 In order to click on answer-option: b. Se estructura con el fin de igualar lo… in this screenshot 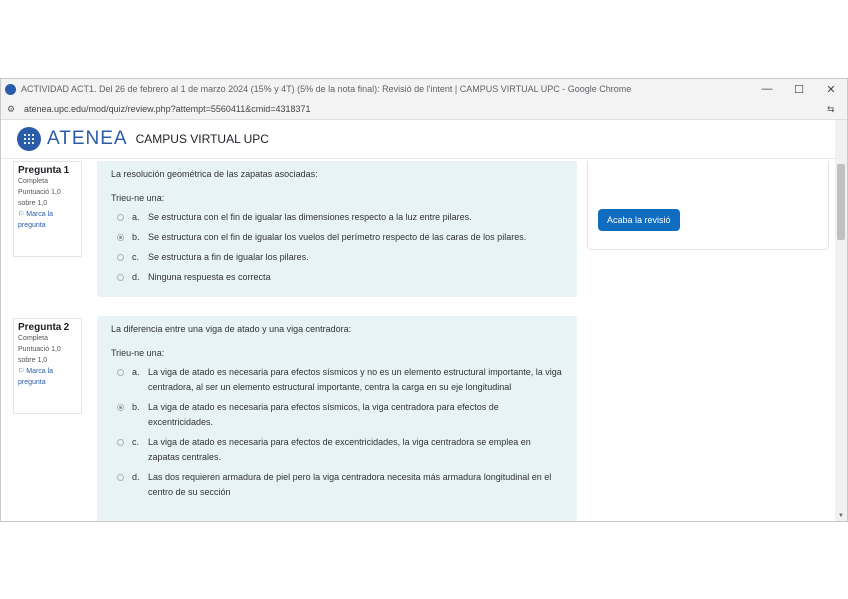, I will do `click(337, 237)`.